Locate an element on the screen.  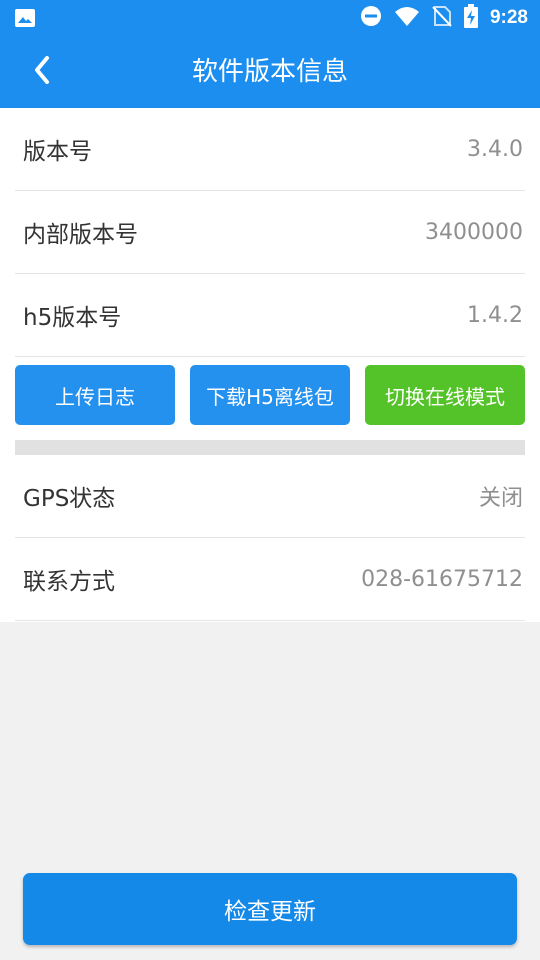
action-buttons: 上传日志 下载H5离线包 切换在线模式 is located at coordinates (270, 395).